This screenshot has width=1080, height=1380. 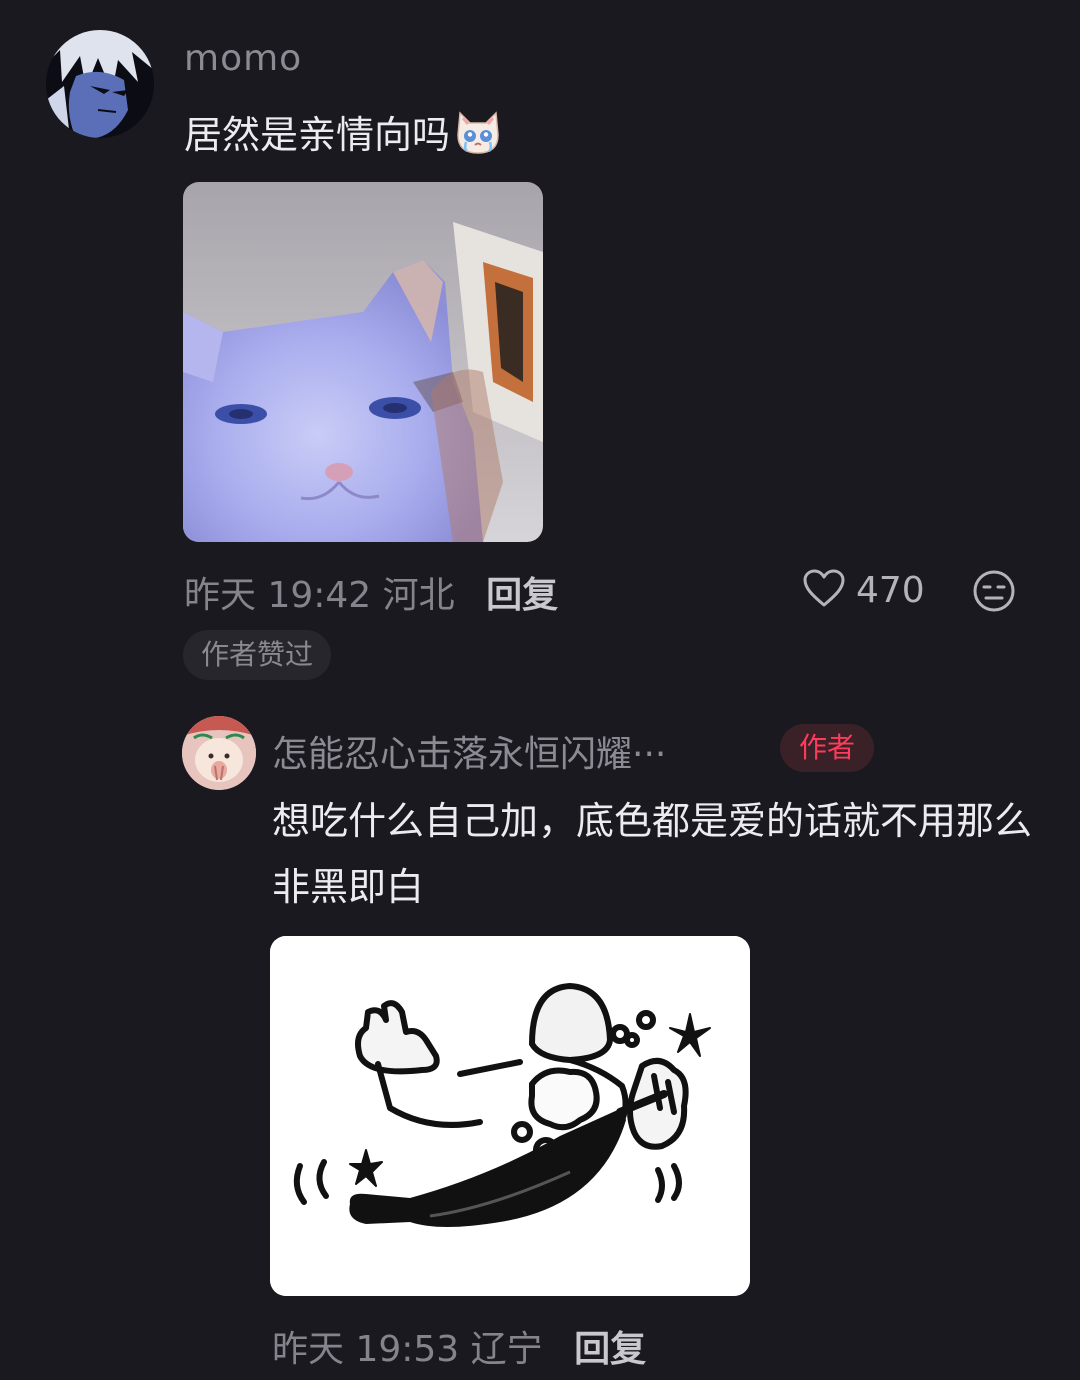 I want to click on comment-meta: 昨天 19:53 辽宁 回复, so click(x=459, y=1346).